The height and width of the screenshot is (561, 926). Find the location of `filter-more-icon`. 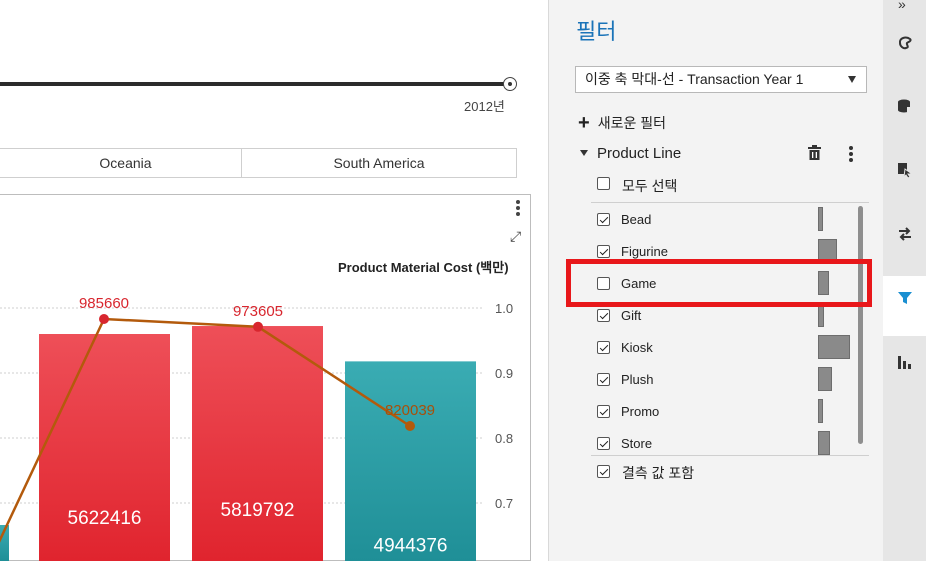

filter-more-icon is located at coordinates (851, 154).